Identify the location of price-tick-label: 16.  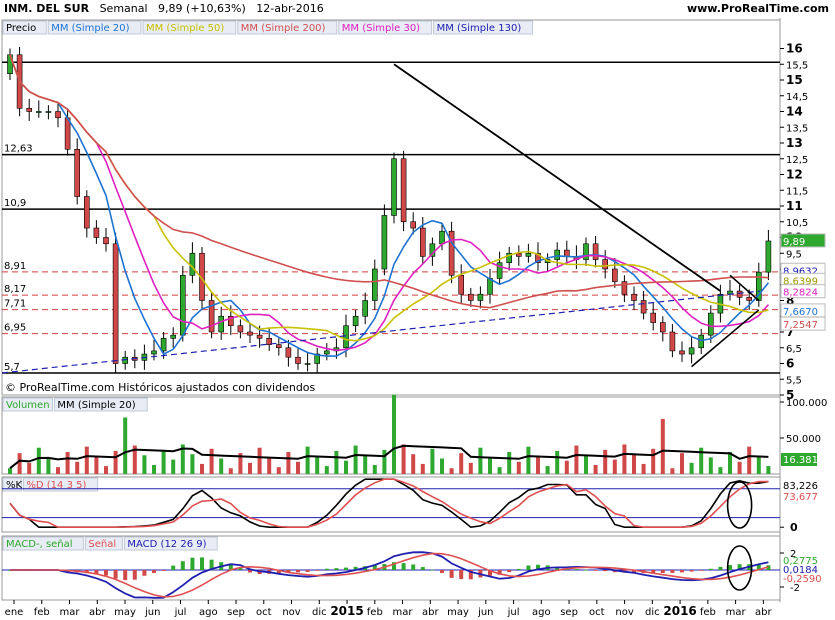
(794, 49).